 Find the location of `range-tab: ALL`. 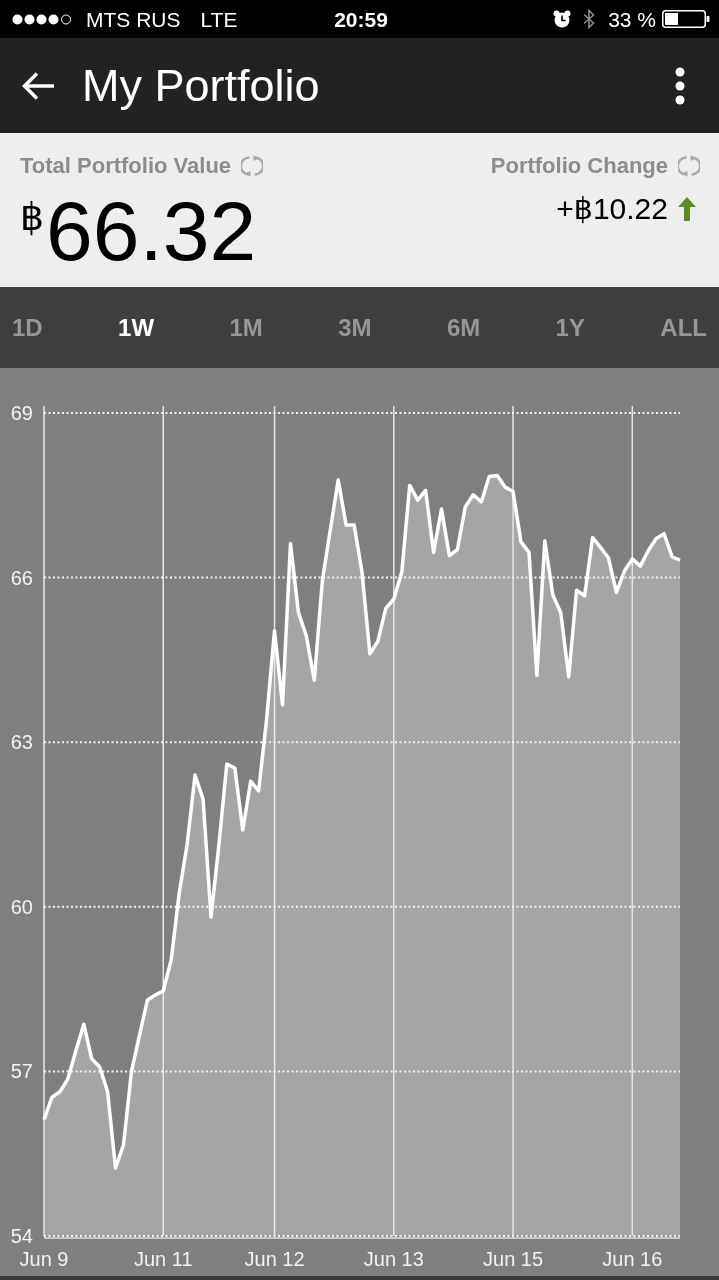

range-tab: ALL is located at coordinates (683, 327).